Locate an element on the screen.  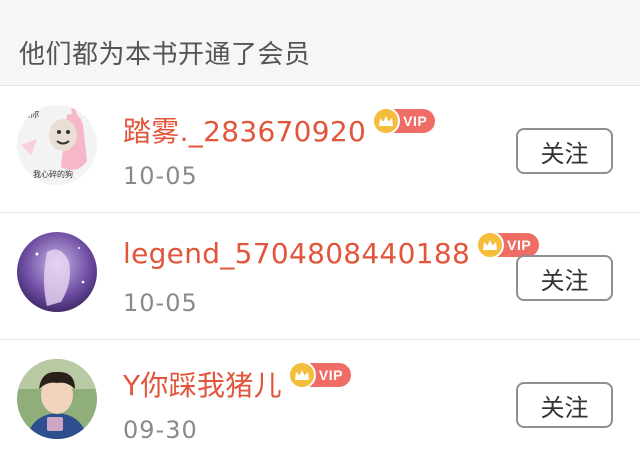
name-line: Y你踩我猪儿 VIP is located at coordinates (237, 382).